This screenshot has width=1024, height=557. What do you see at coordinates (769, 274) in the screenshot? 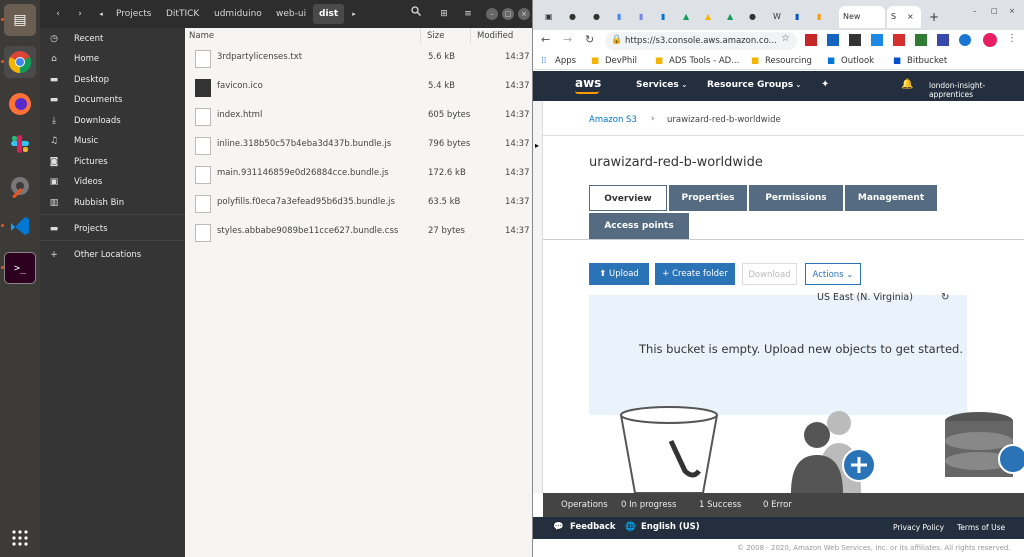
I see `download-button: Download` at bounding box center [769, 274].